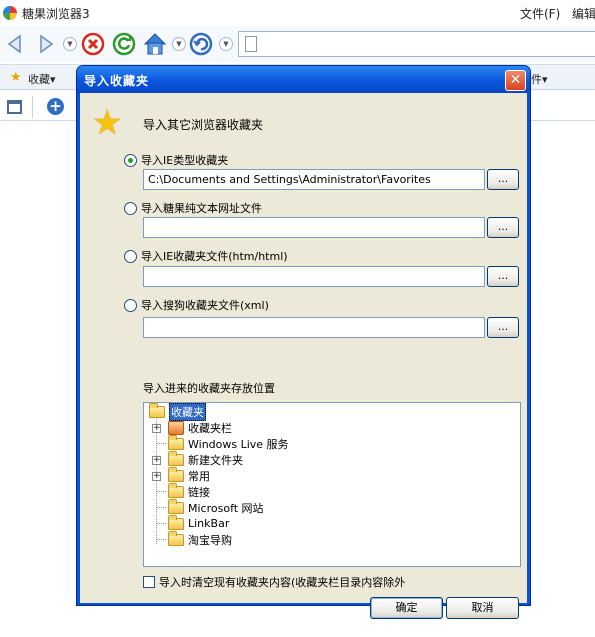  I want to click on tree-node-new-folder: 新建文件夹, so click(205, 458).